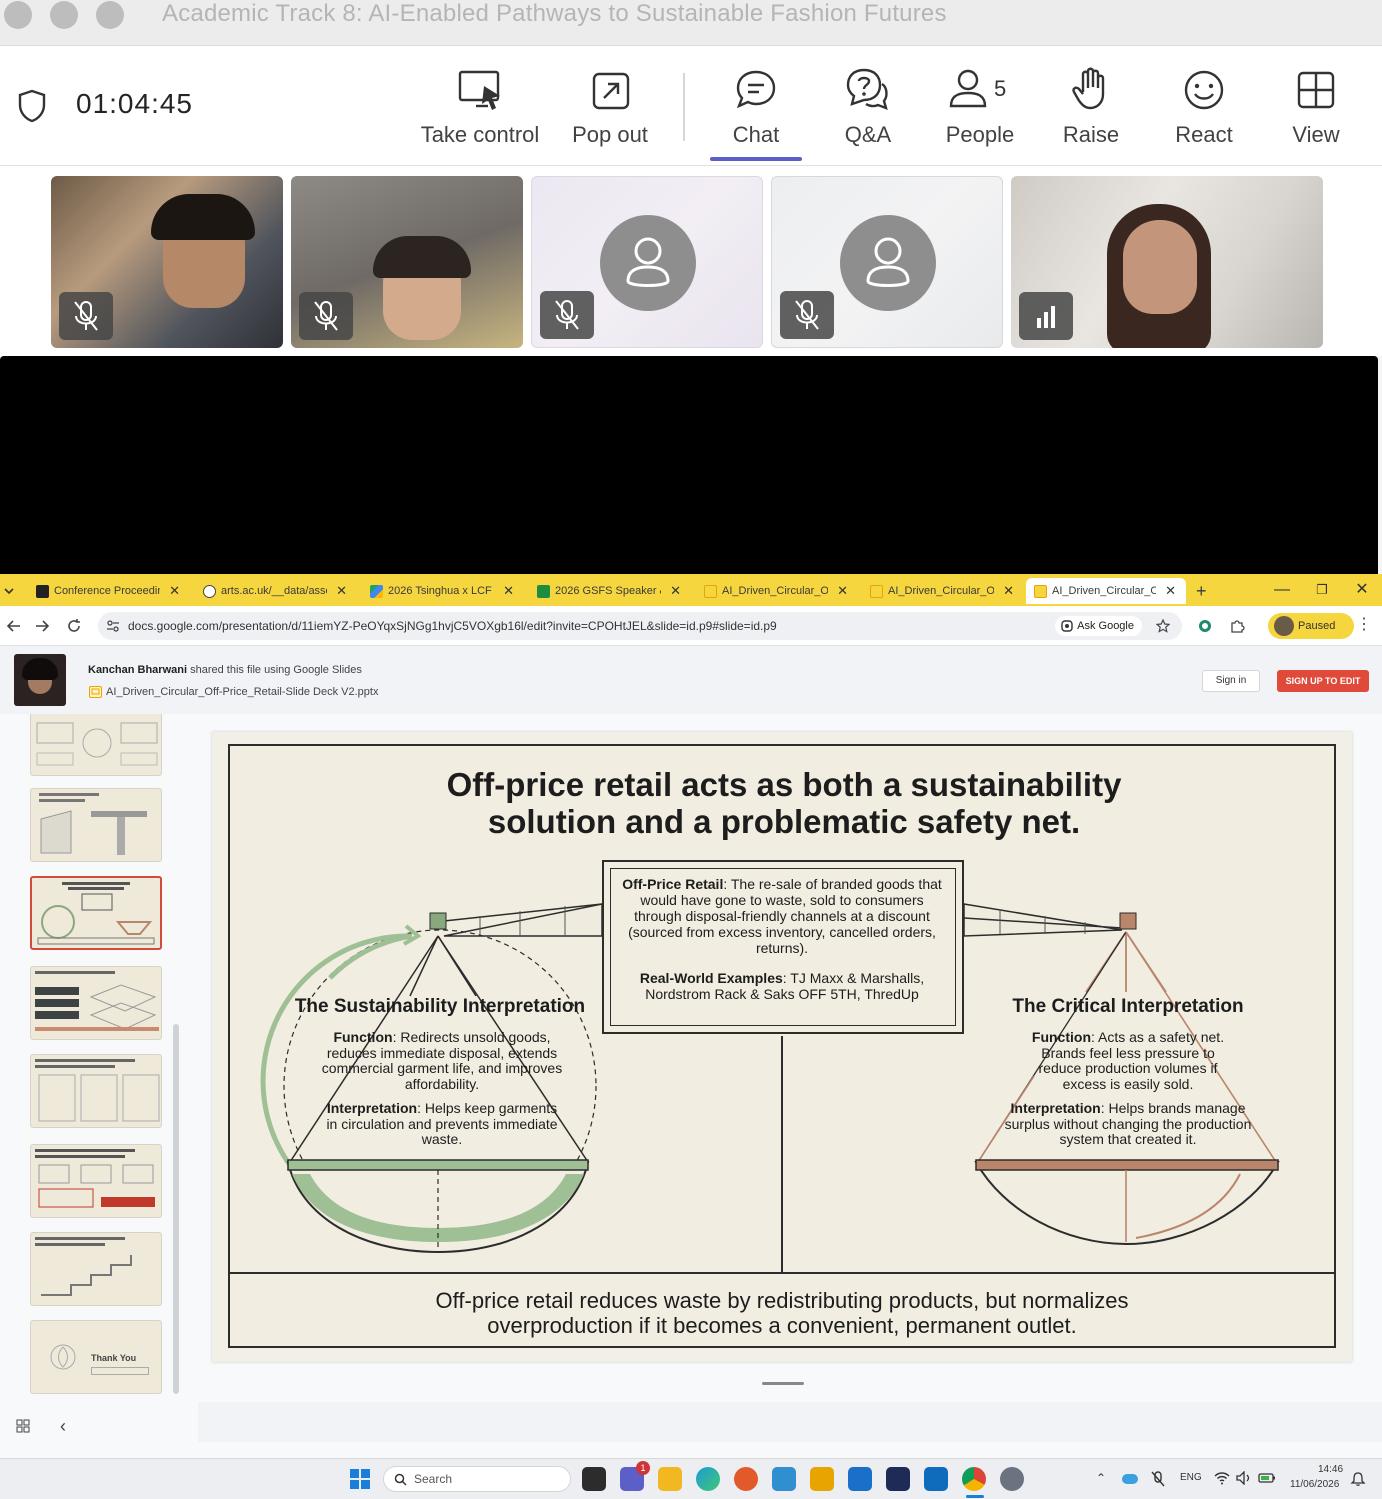 The width and height of the screenshot is (1382, 1499). What do you see at coordinates (1267, 1478) in the screenshot?
I see `battery-icon` at bounding box center [1267, 1478].